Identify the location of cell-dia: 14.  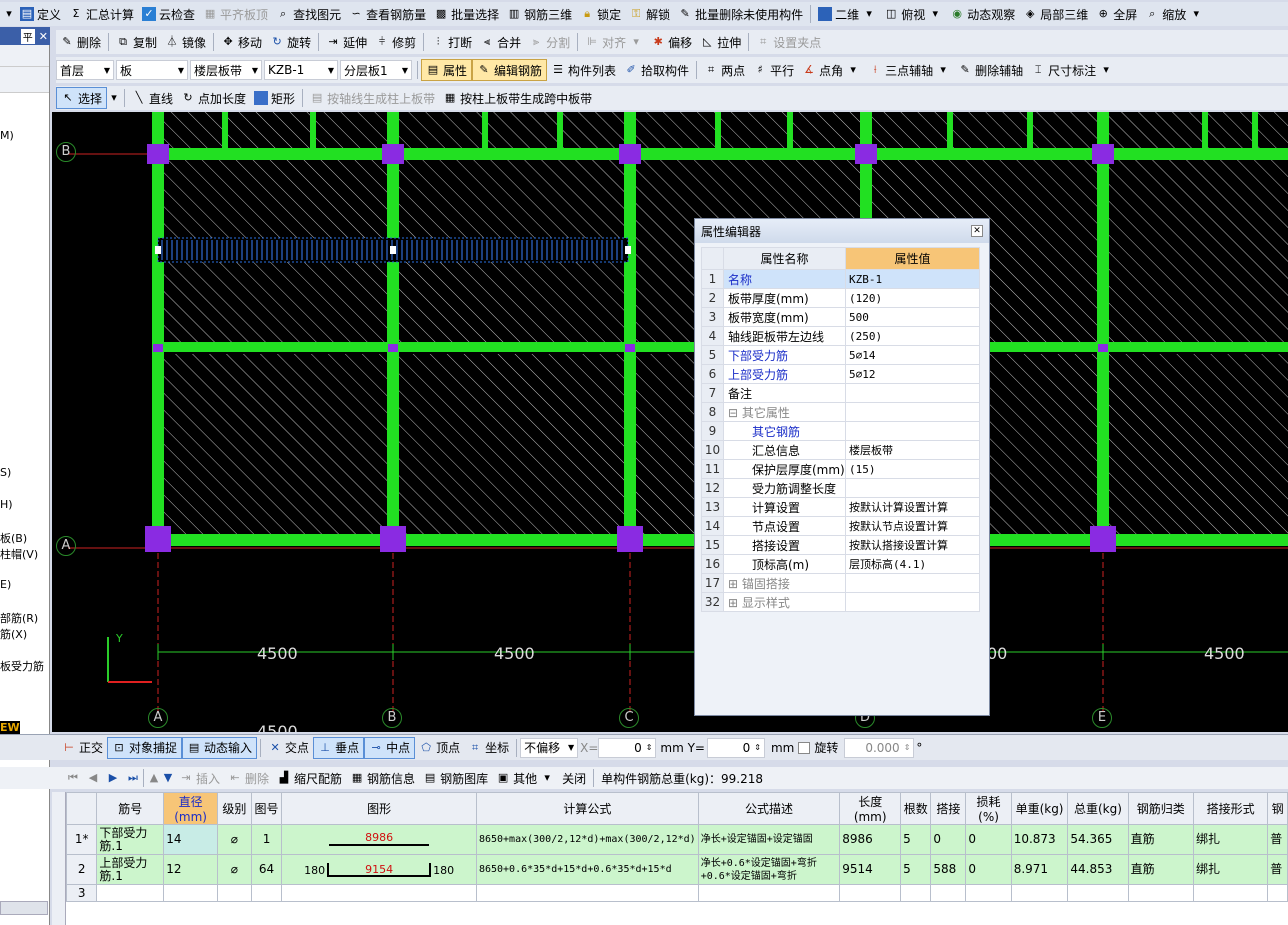
(190, 839).